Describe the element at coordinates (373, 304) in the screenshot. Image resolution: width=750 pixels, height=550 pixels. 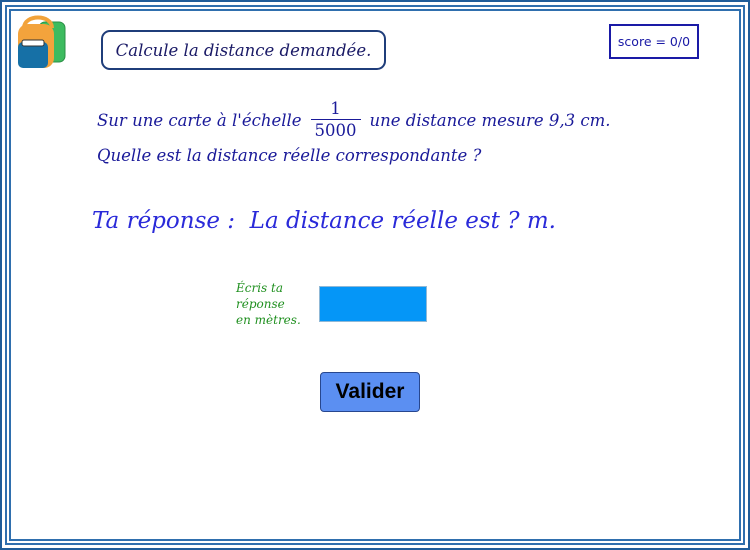
I see `answer-input` at that location.